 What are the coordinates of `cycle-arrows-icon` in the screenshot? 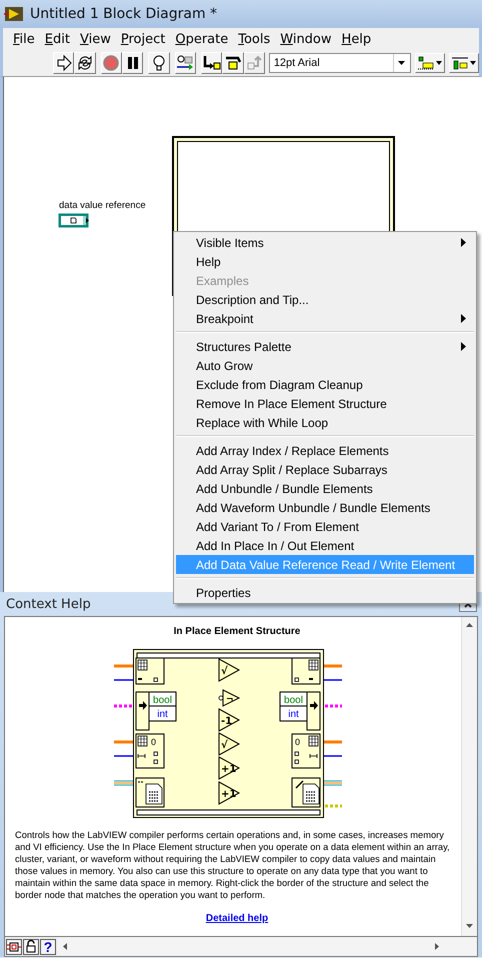 It's located at (85, 63).